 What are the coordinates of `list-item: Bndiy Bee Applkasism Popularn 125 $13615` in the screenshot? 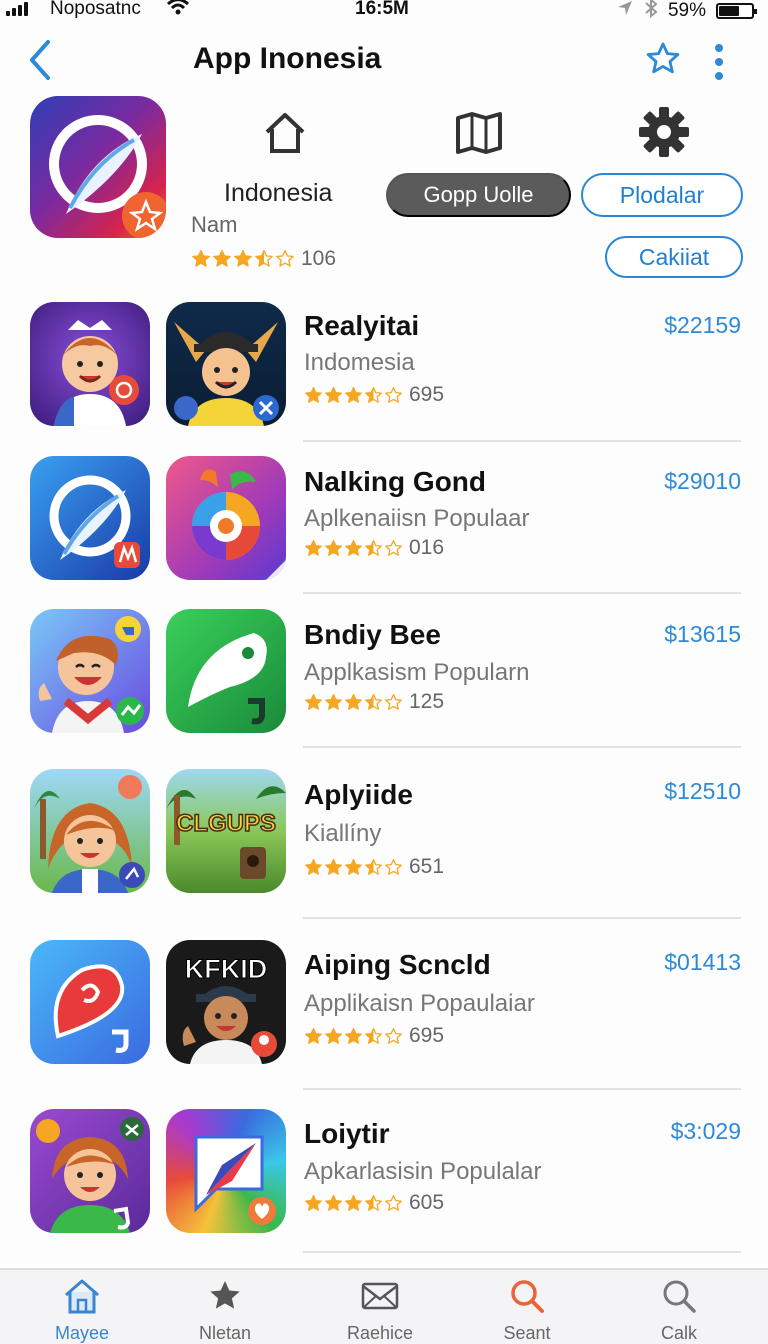 It's located at (384, 678).